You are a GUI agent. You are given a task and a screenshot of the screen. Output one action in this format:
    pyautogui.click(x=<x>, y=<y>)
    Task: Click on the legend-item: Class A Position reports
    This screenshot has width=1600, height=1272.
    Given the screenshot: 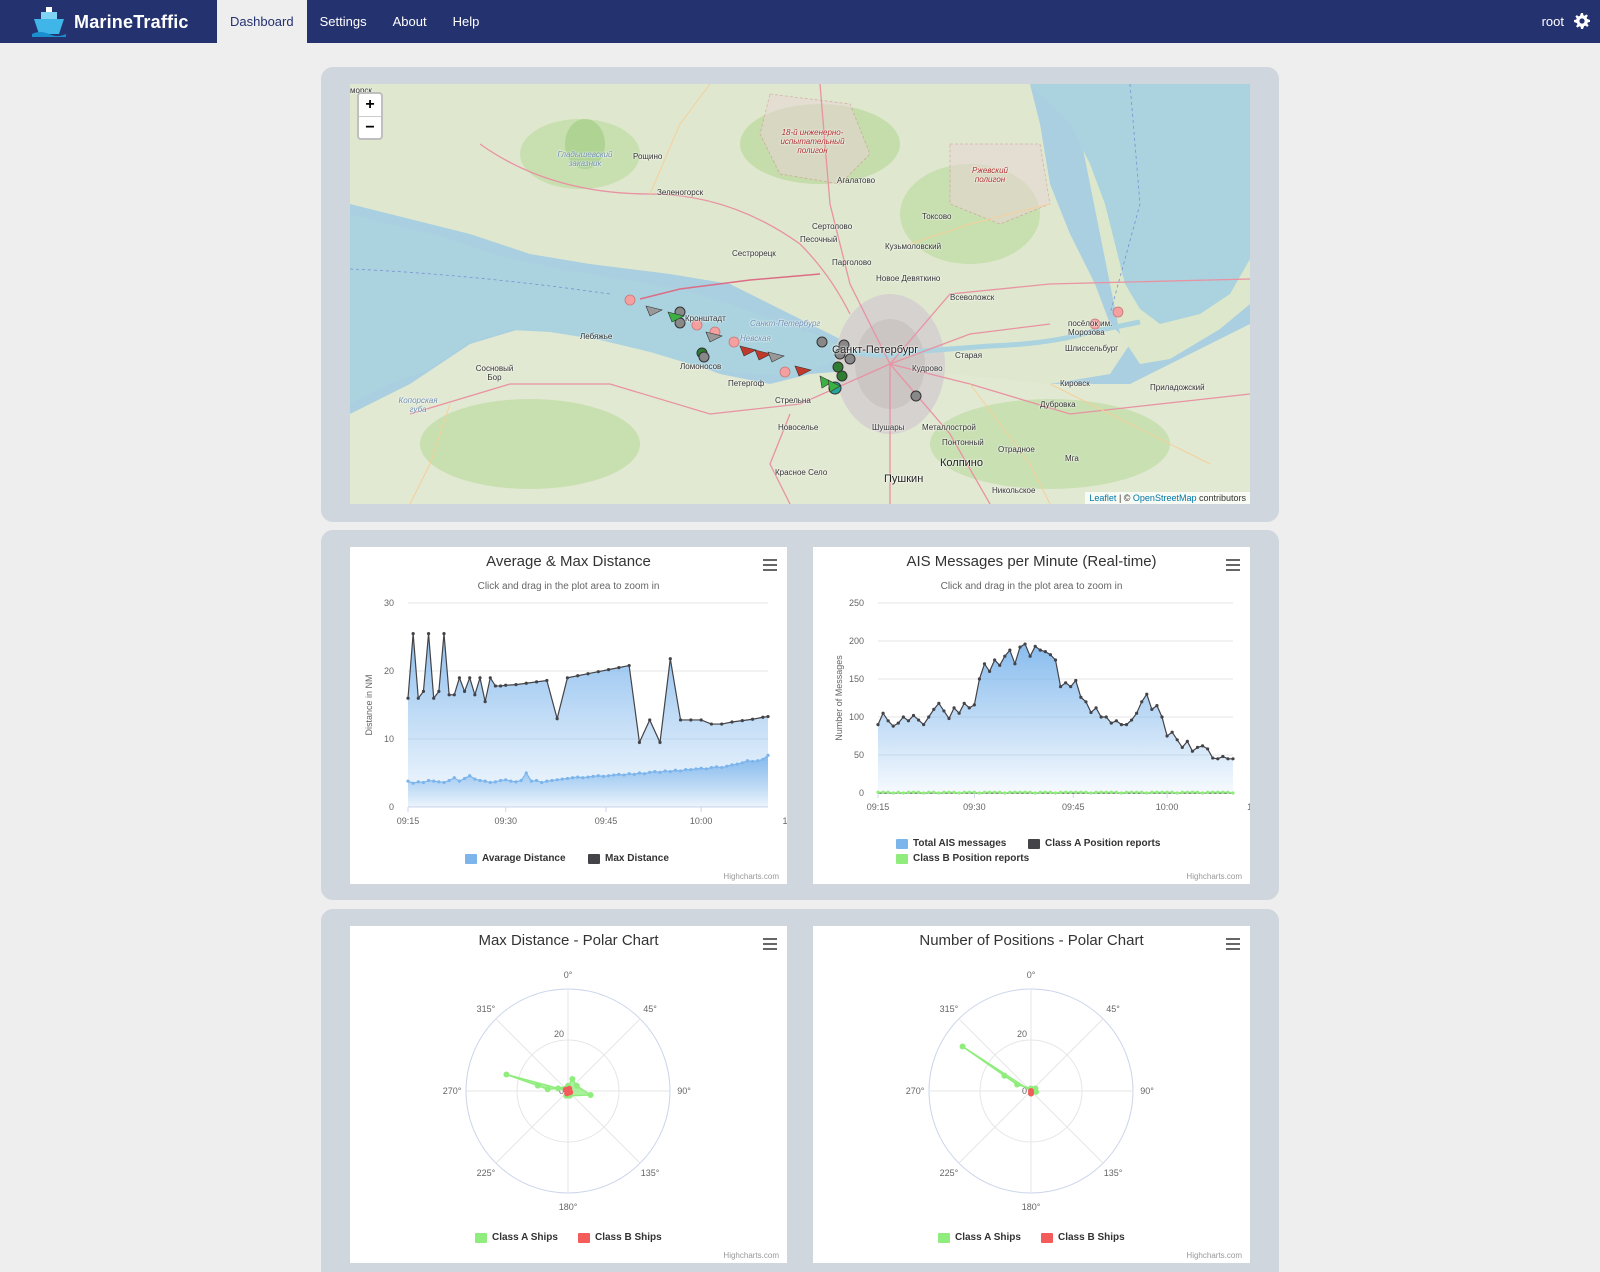 What is the action you would take?
    pyautogui.click(x=1094, y=843)
    